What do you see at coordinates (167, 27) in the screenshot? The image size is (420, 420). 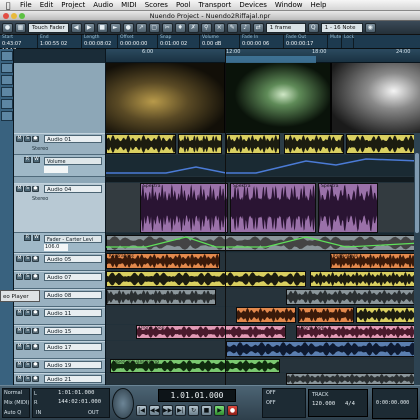 I see `split-icon: ✂` at bounding box center [167, 27].